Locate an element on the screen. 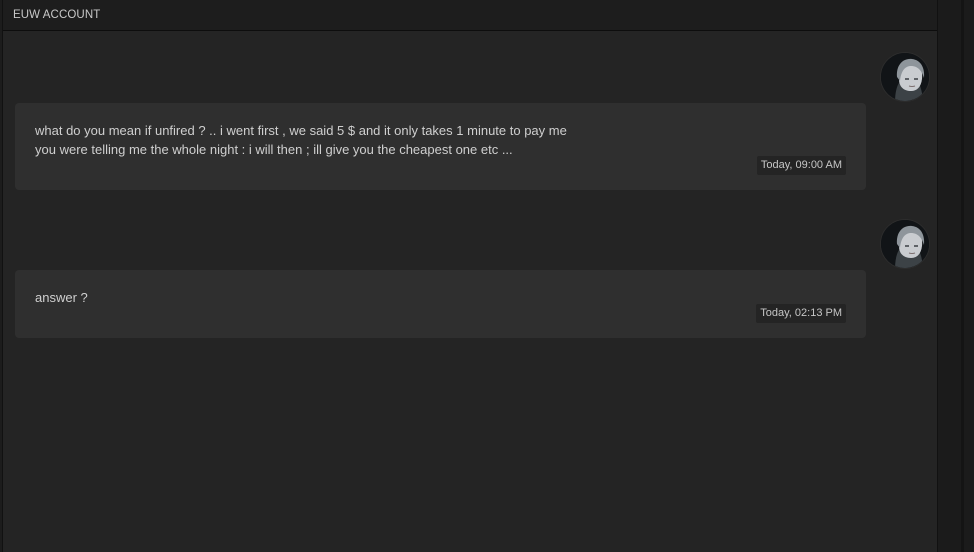 This screenshot has width=974, height=552. message-bubble: answer ? Today, 02:13 PM is located at coordinates (440, 304).